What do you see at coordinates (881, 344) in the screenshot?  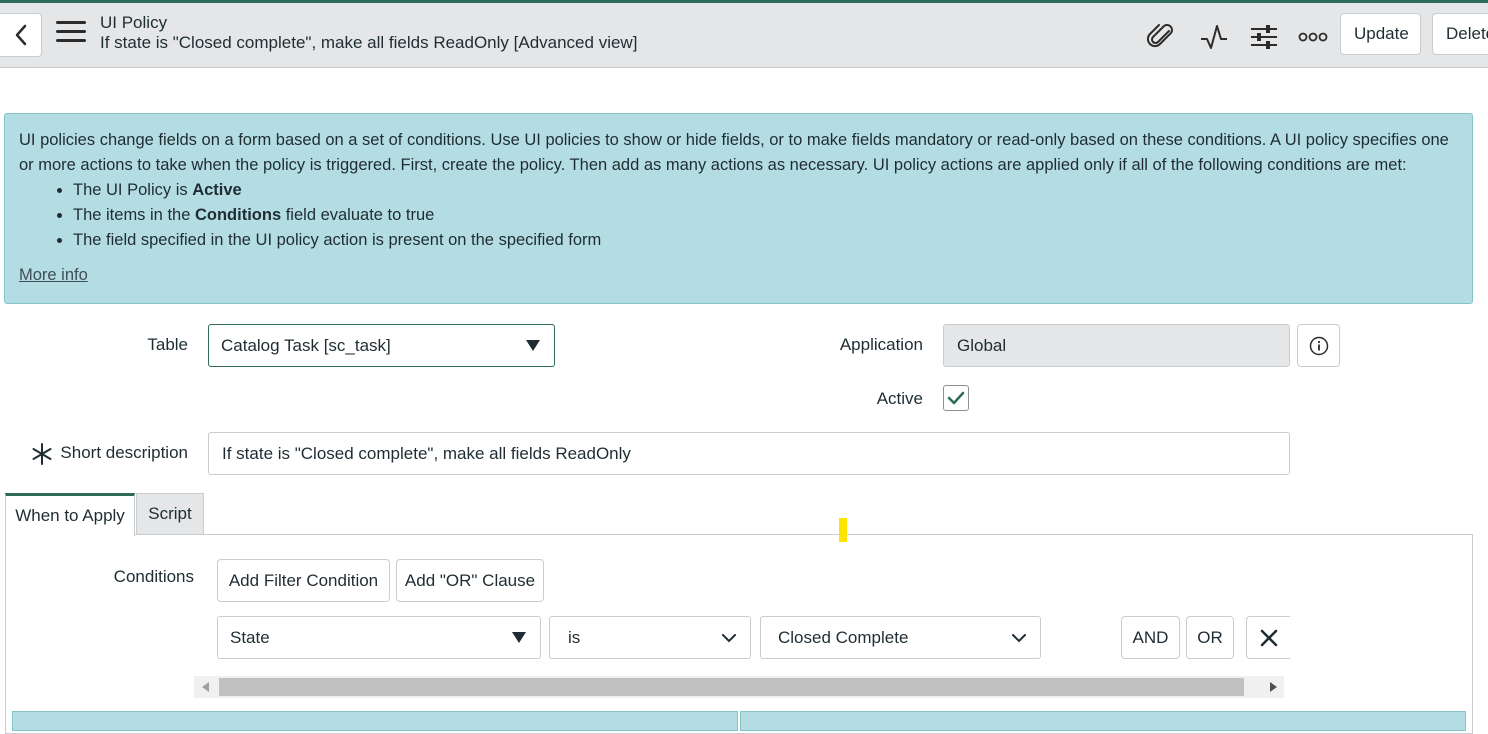 I see `application-label: Application` at bounding box center [881, 344].